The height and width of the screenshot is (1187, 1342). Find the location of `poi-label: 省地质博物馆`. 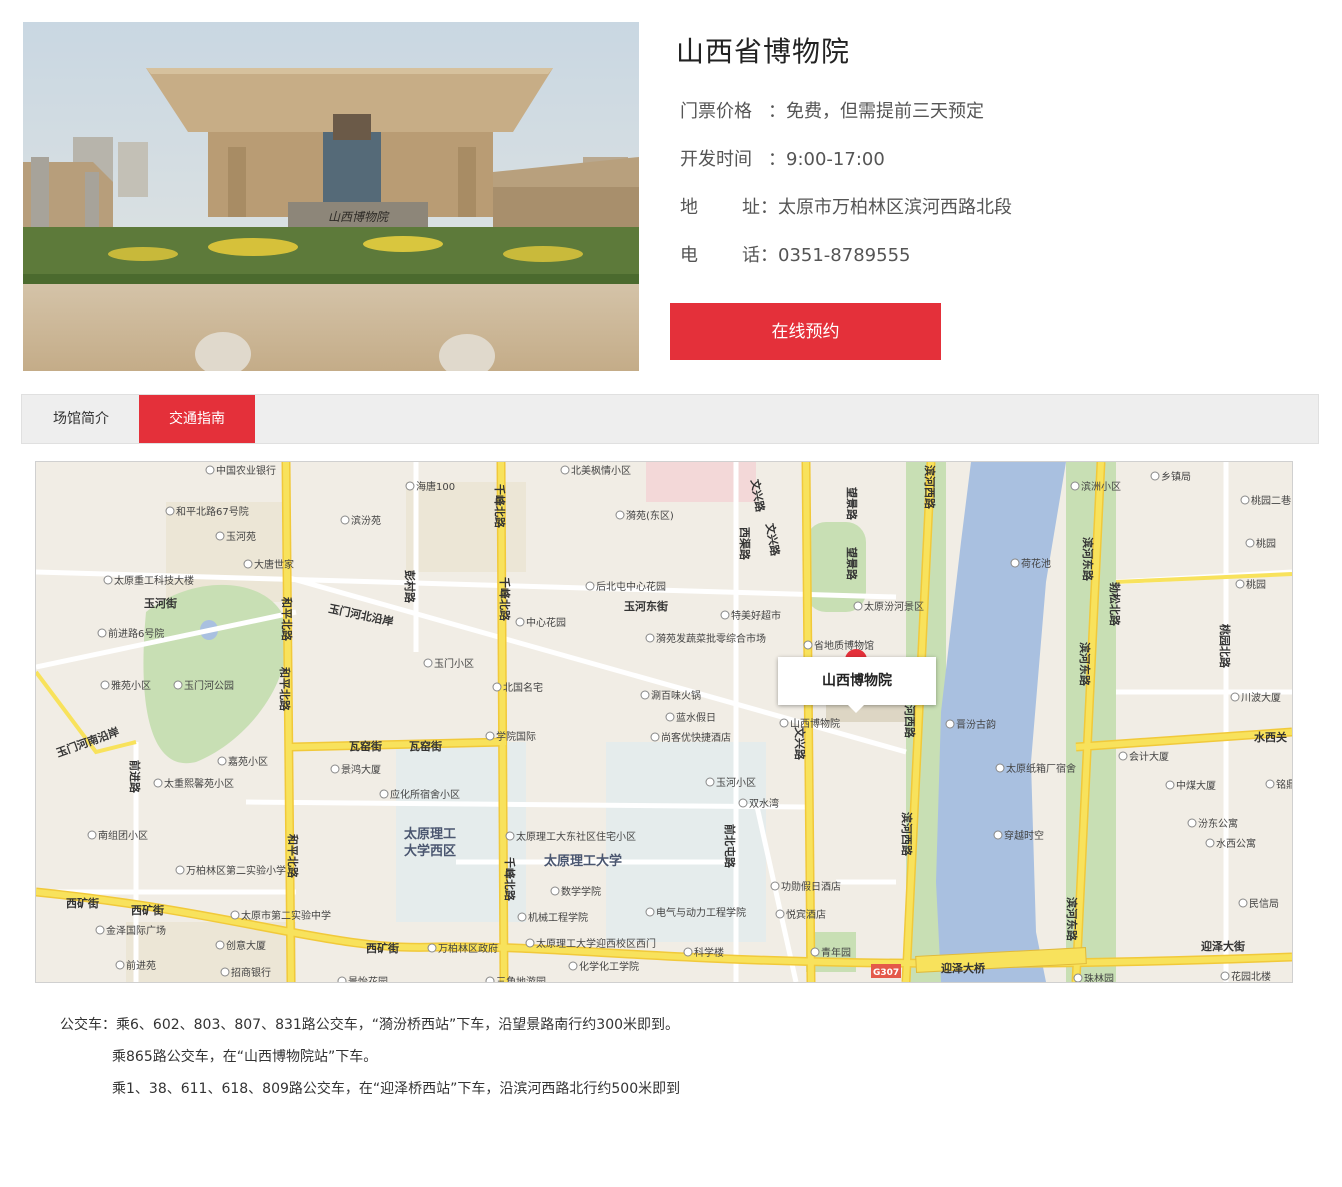

poi-label: 省地质博物馆 is located at coordinates (844, 645).